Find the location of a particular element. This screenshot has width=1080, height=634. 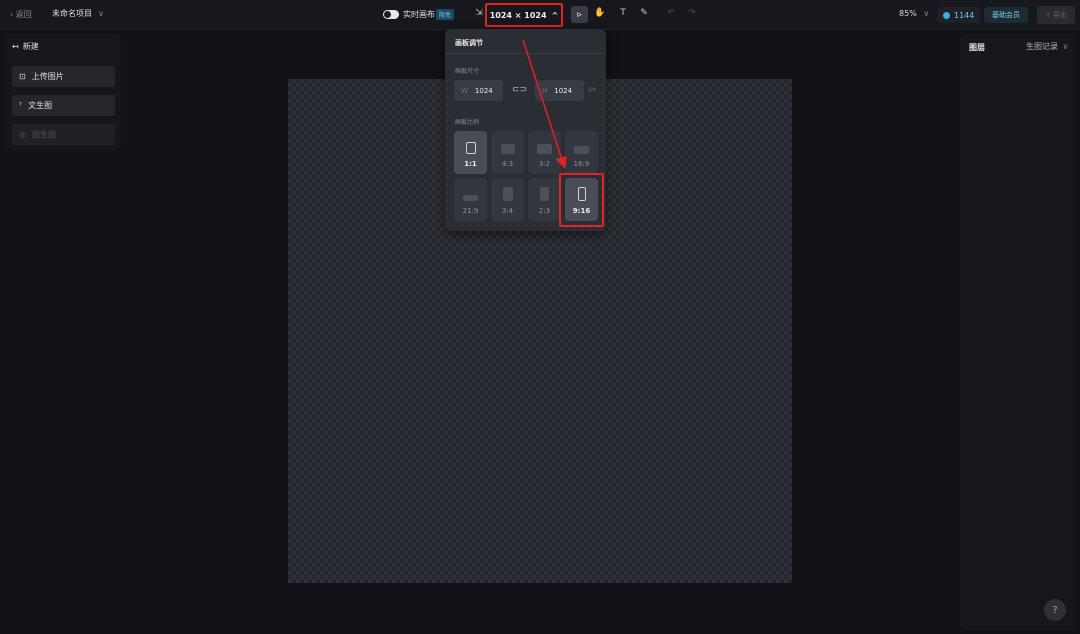

image-to-image-label: 图生图 is located at coordinates (43, 134).